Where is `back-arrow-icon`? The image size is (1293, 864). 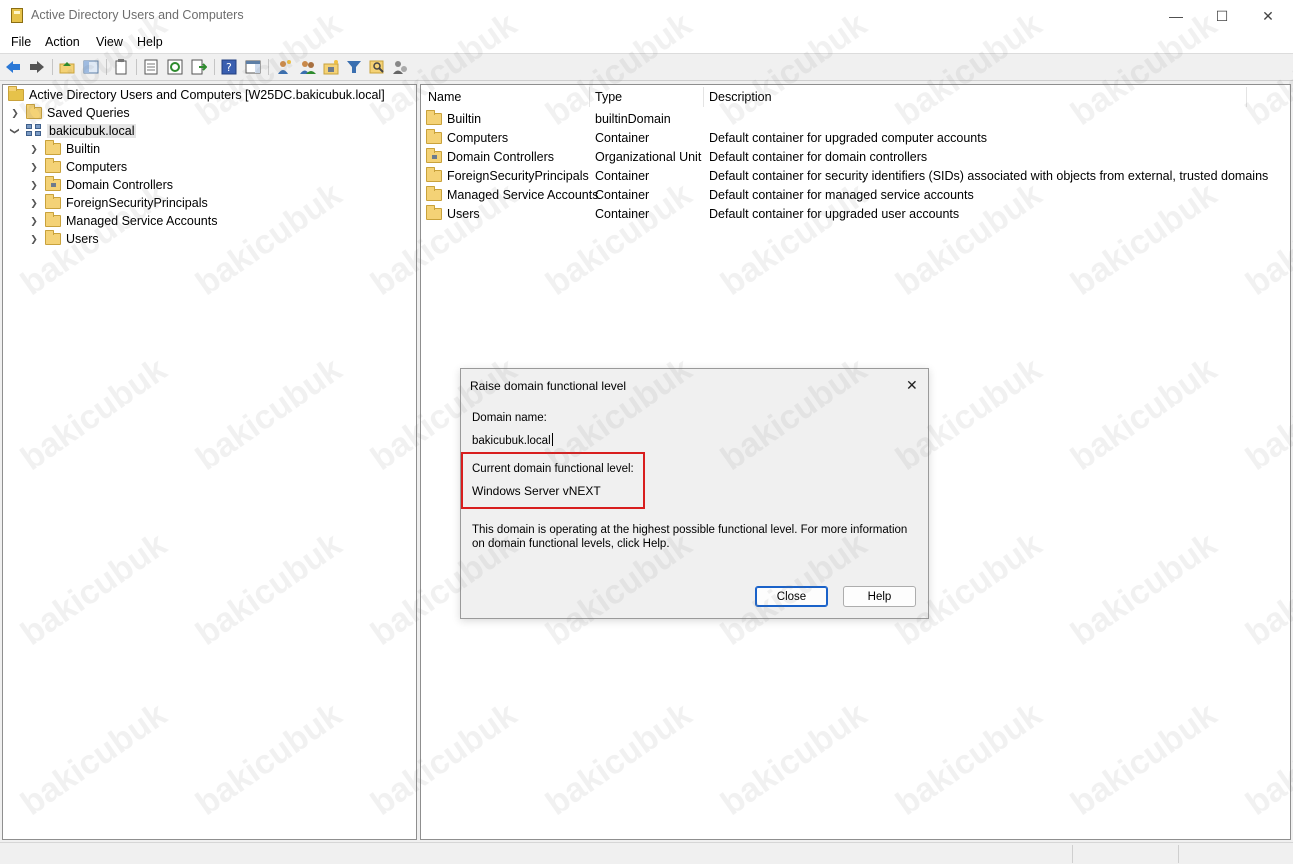
back-arrow-icon is located at coordinates (13, 67).